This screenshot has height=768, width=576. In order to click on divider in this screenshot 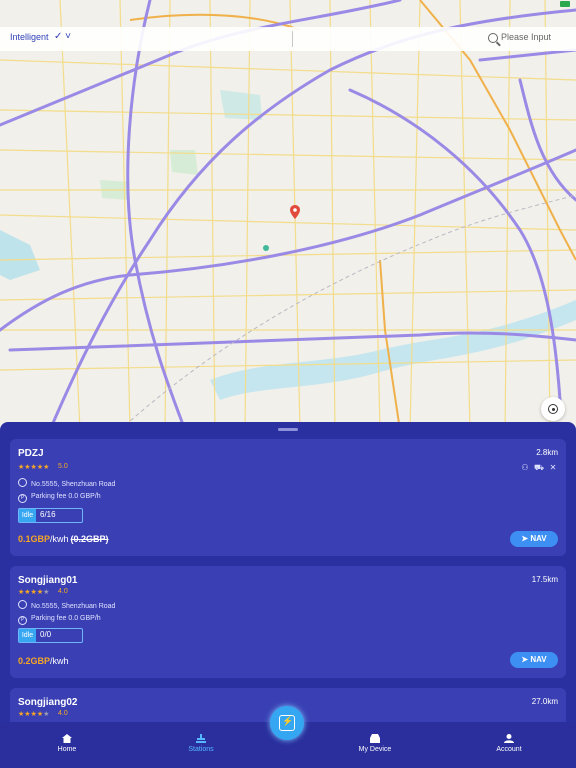, I will do `click(292, 39)`.